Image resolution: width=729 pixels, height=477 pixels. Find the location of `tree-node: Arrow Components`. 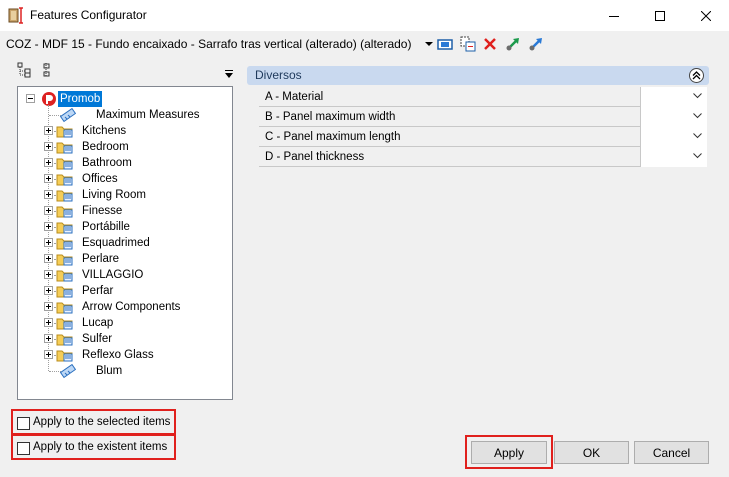

tree-node: Arrow Components is located at coordinates (123, 307).